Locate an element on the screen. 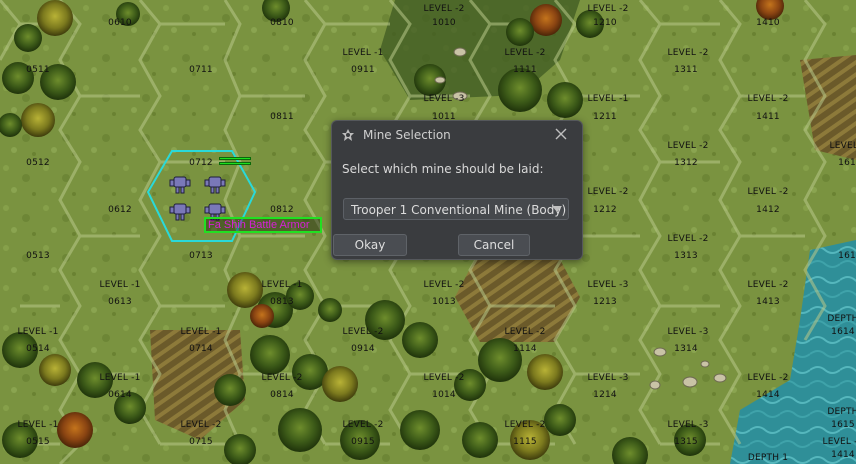 This screenshot has width=856, height=464. hex-number-label: 1615 is located at coordinates (843, 425).